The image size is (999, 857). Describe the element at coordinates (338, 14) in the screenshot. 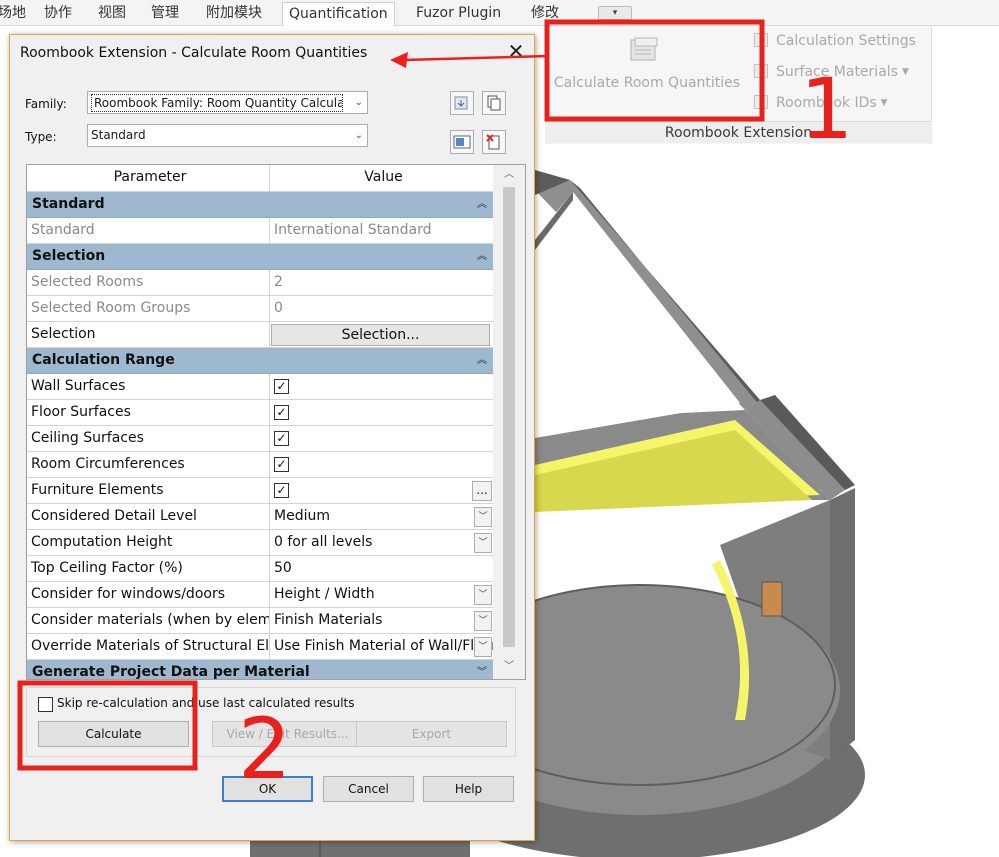

I see `tab-quantification: Quantification` at that location.